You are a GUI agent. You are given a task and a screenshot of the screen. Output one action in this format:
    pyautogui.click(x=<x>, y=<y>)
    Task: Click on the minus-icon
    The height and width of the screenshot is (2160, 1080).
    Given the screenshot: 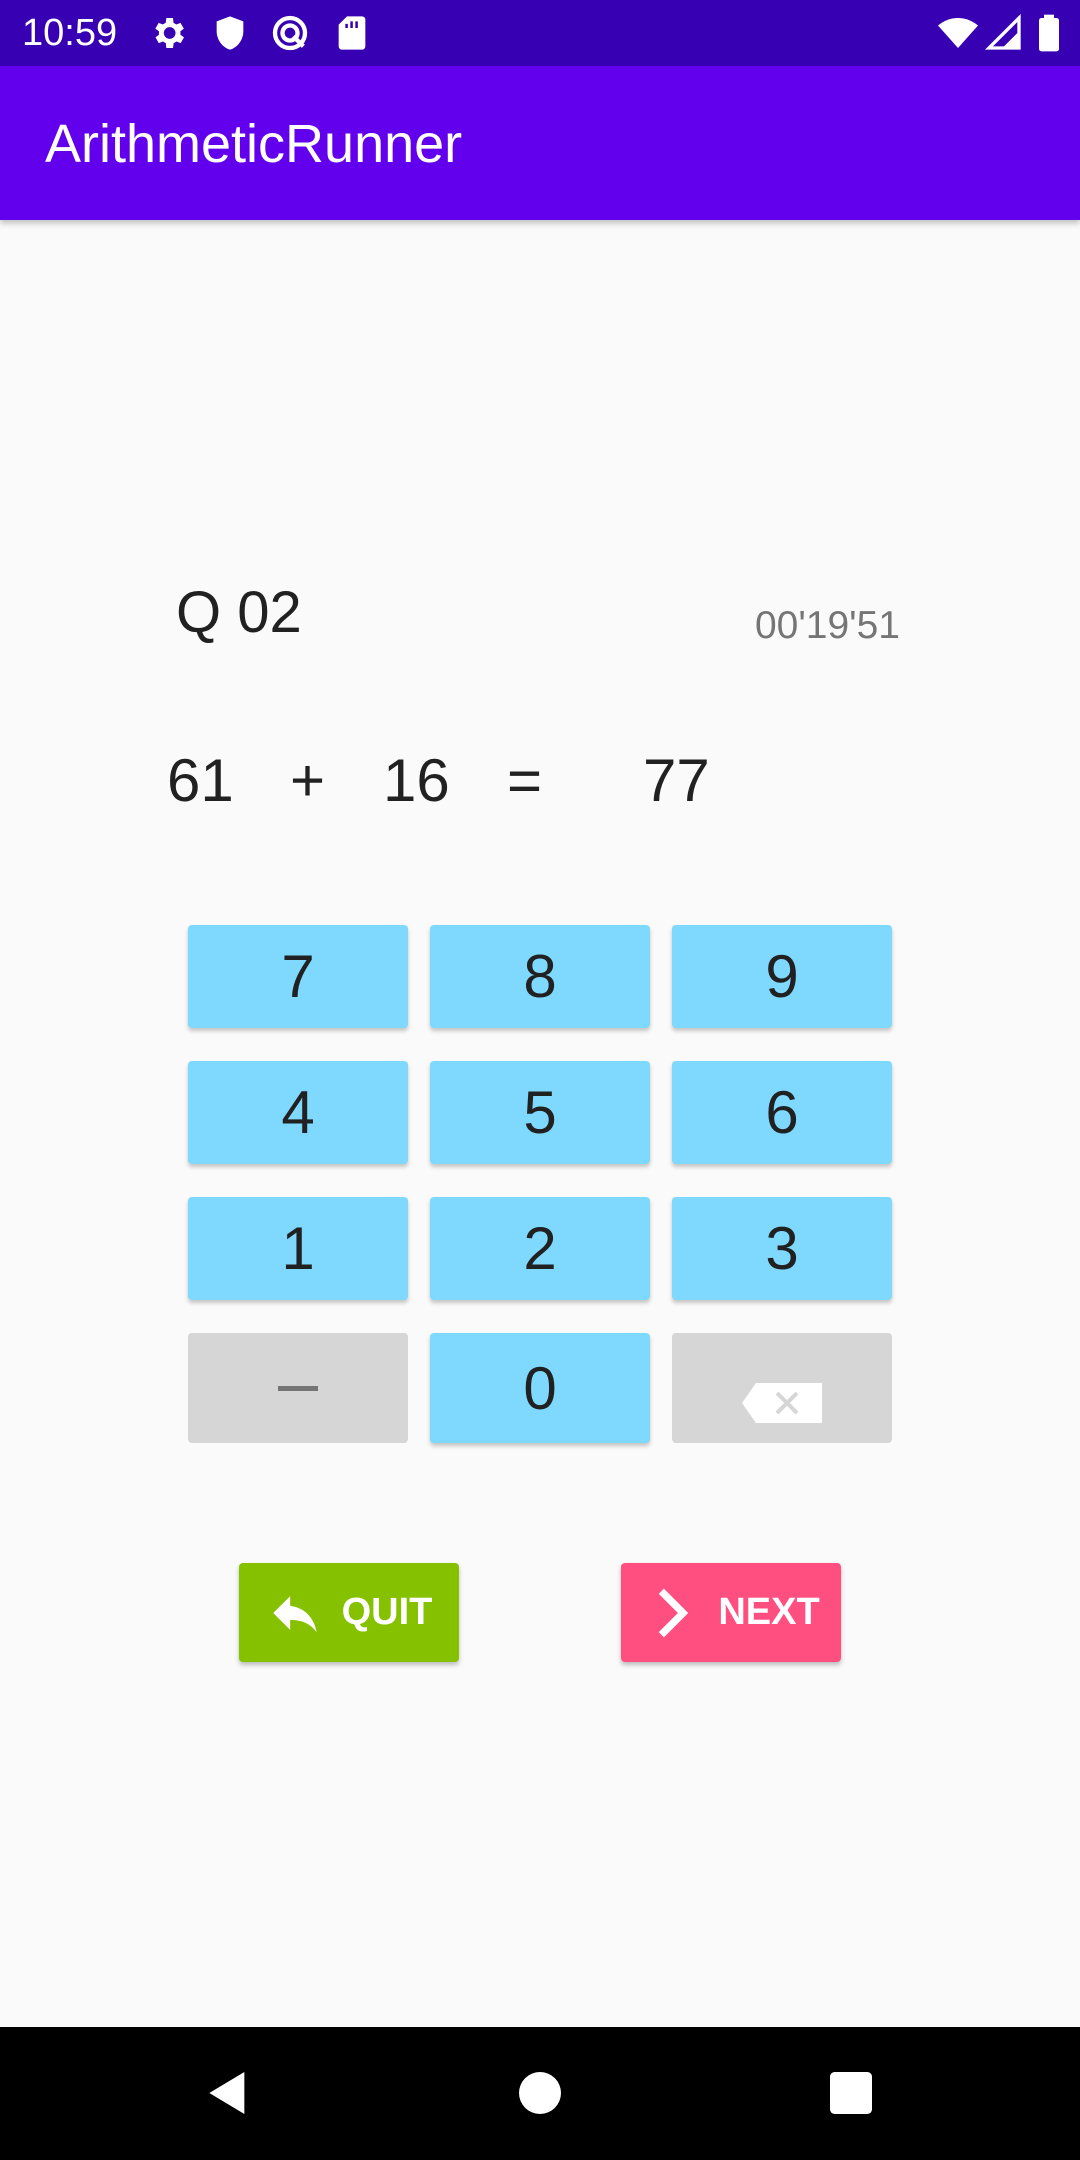 What is the action you would take?
    pyautogui.click(x=298, y=1388)
    